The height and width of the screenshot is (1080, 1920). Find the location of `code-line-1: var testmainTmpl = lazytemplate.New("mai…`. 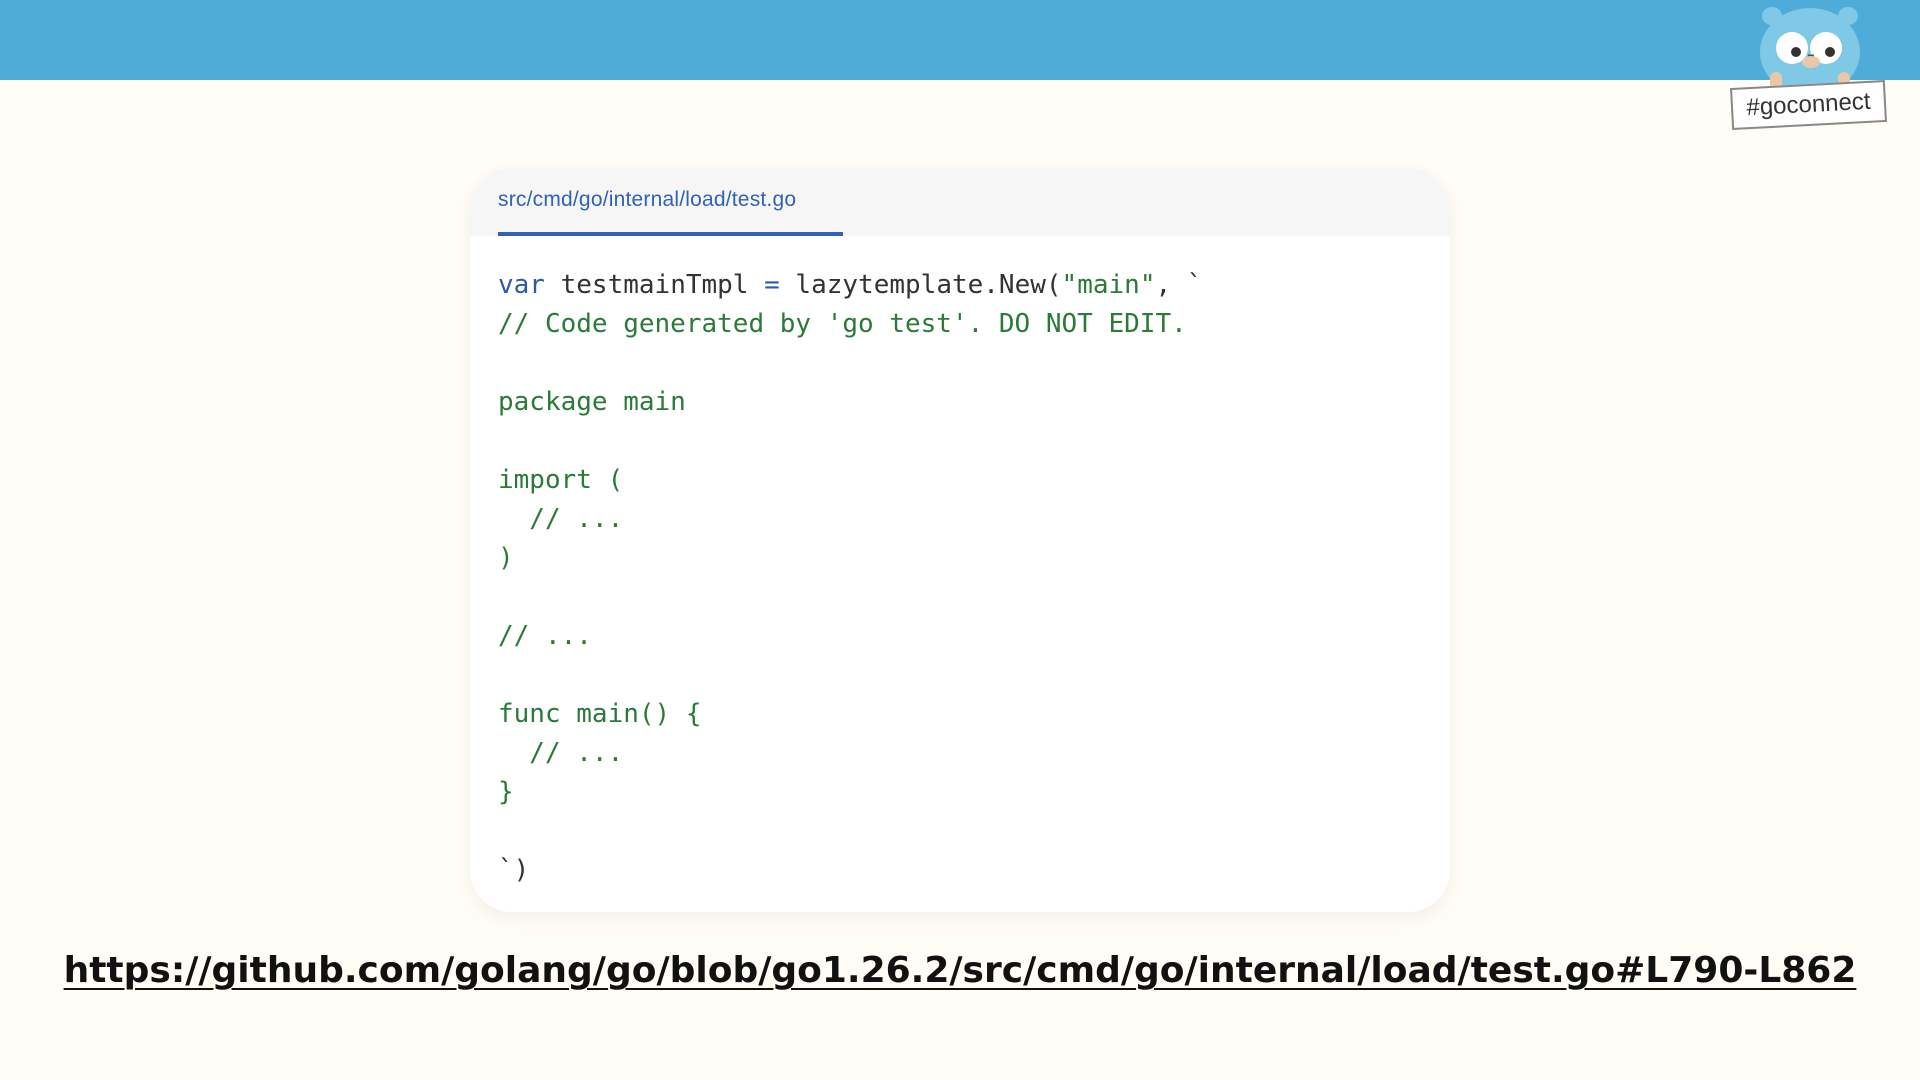

code-line-1: var testmainTmpl = lazytemplate.New("mai… is located at coordinates (850, 285).